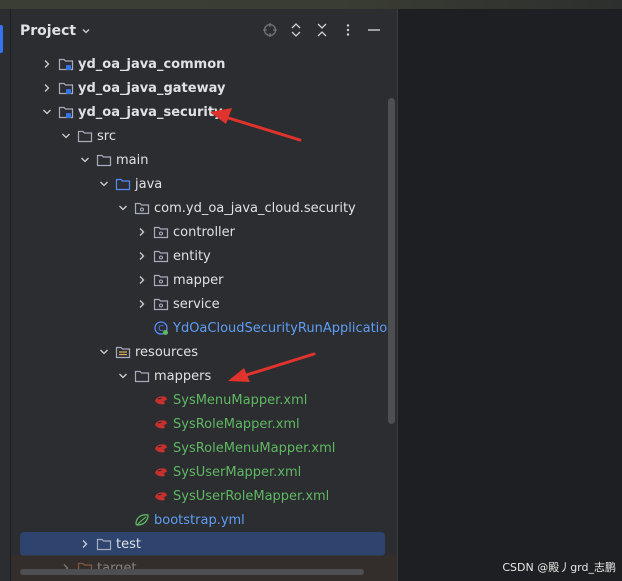 The width and height of the screenshot is (622, 581). What do you see at coordinates (559, 567) in the screenshot?
I see `watermark: CSDN @殿丿grd_志鹏` at bounding box center [559, 567].